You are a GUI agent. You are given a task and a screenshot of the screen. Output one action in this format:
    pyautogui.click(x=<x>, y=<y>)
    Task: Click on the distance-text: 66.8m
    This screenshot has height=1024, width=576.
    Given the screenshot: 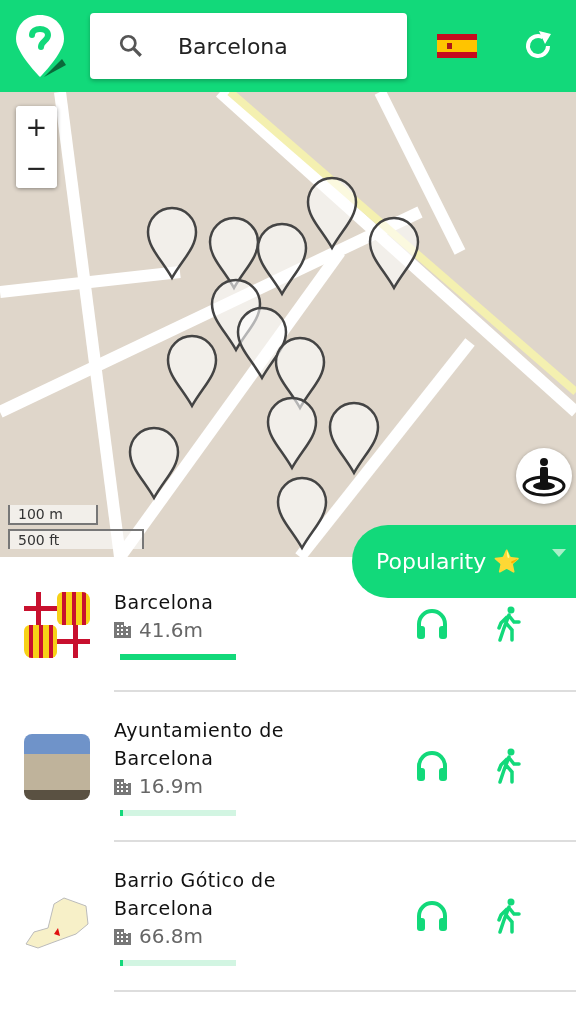 What is the action you would take?
    pyautogui.click(x=171, y=936)
    